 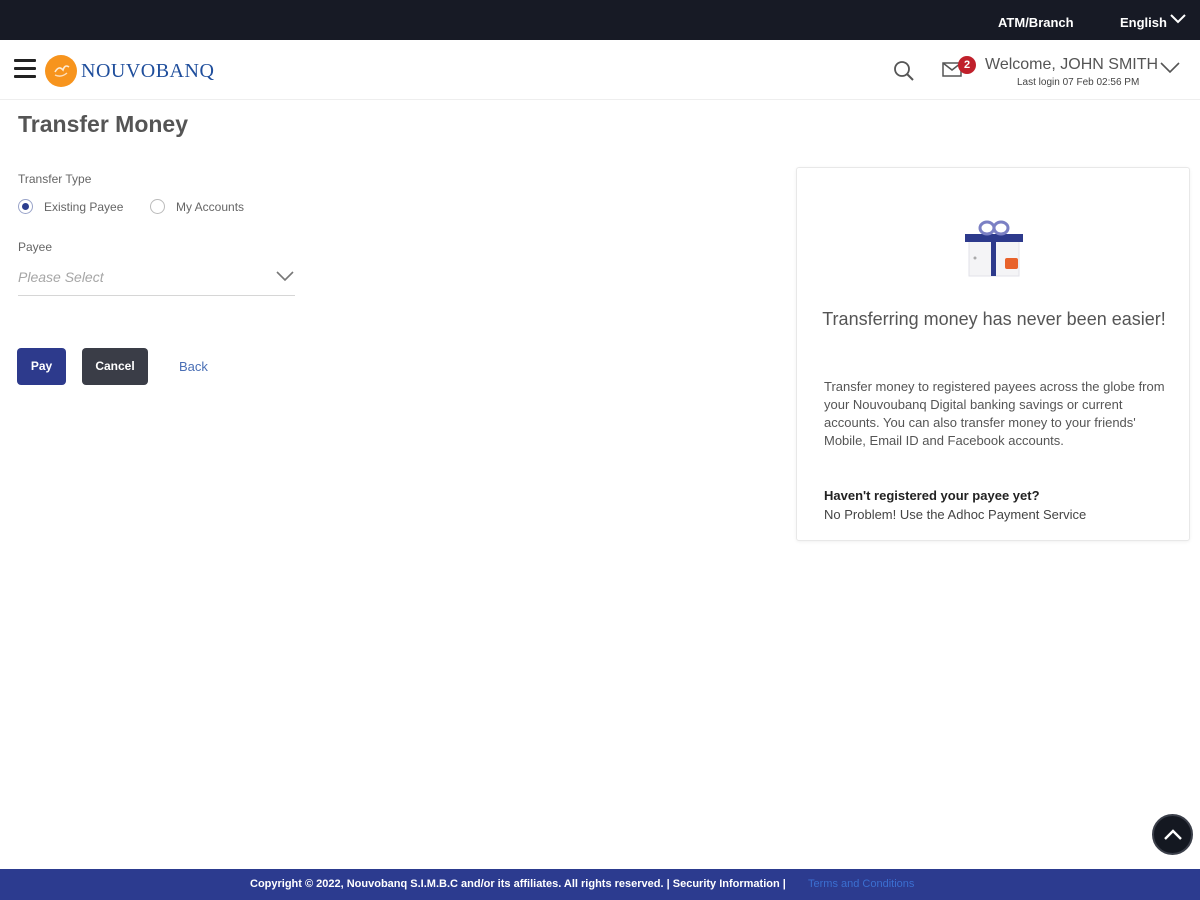 I want to click on payee-select-placeholder: Please Select, so click(x=61, y=277).